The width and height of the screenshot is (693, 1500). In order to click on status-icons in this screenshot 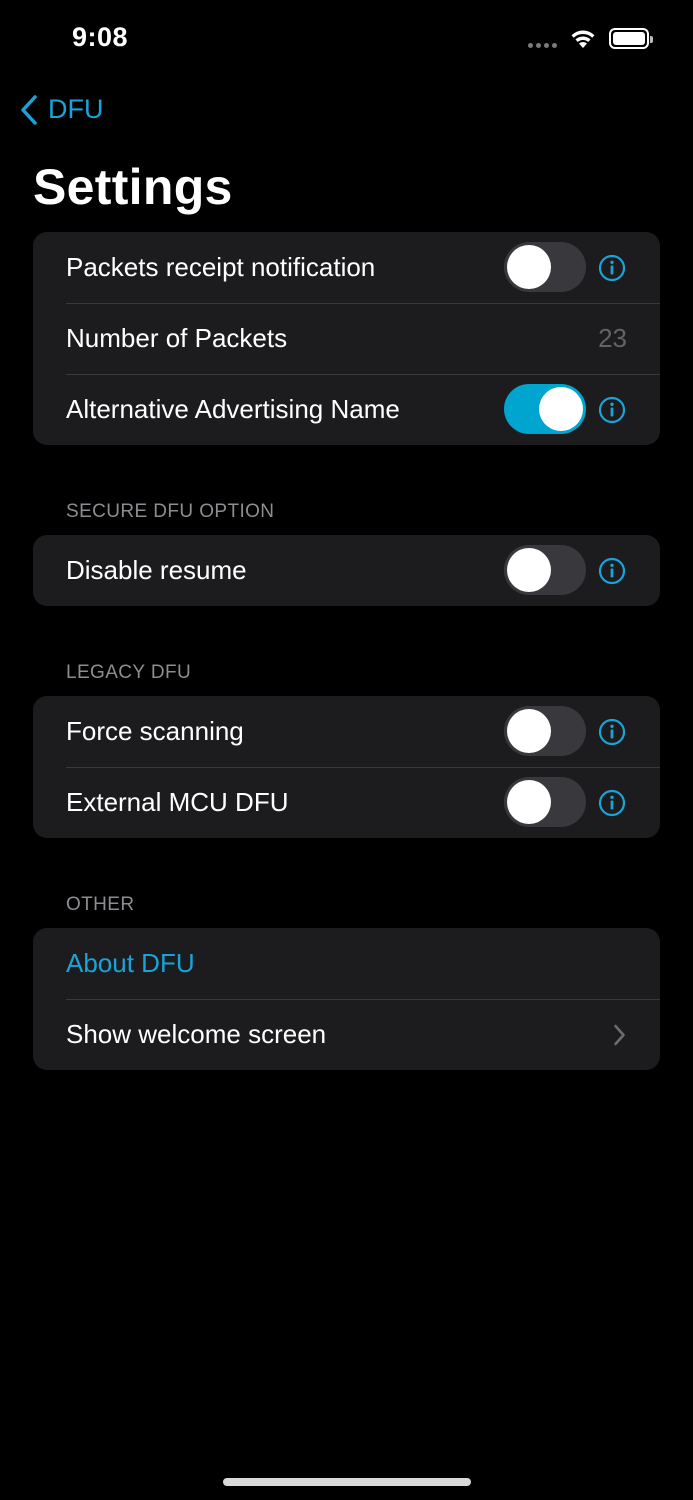, I will do `click(590, 38)`.